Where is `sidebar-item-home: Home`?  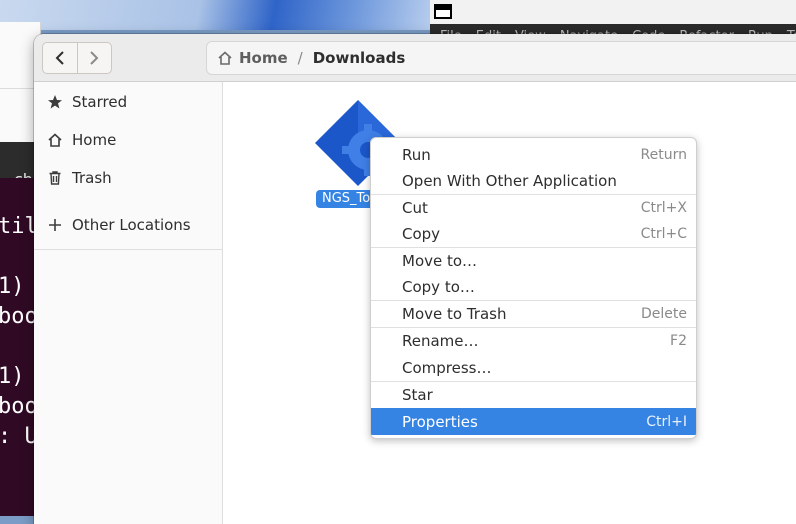
sidebar-item-home: Home is located at coordinates (81, 140).